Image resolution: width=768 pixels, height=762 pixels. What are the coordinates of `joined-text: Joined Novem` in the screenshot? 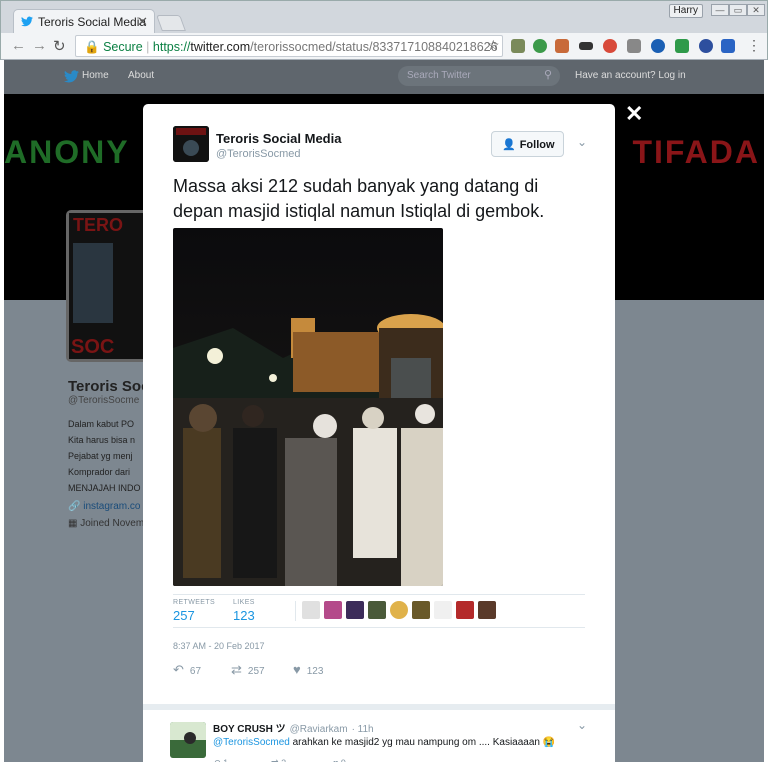 It's located at (112, 523).